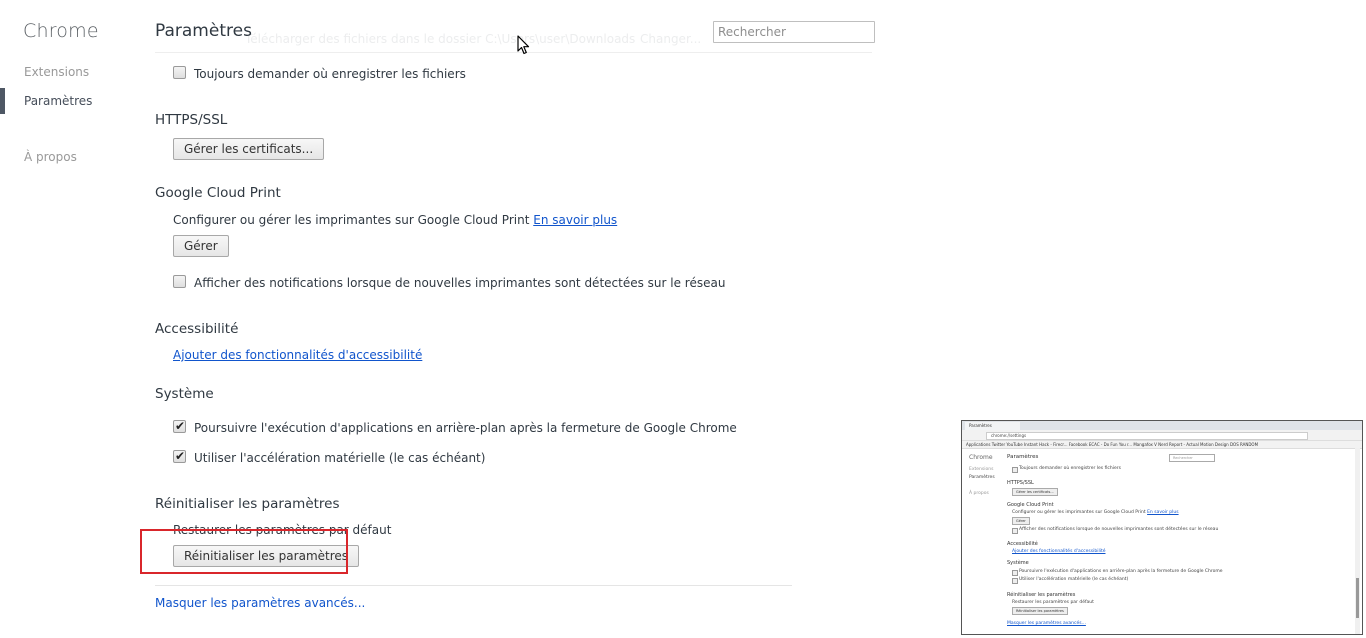 This screenshot has width=1366, height=638. I want to click on thumb-scrollbar, so click(1357, 541).